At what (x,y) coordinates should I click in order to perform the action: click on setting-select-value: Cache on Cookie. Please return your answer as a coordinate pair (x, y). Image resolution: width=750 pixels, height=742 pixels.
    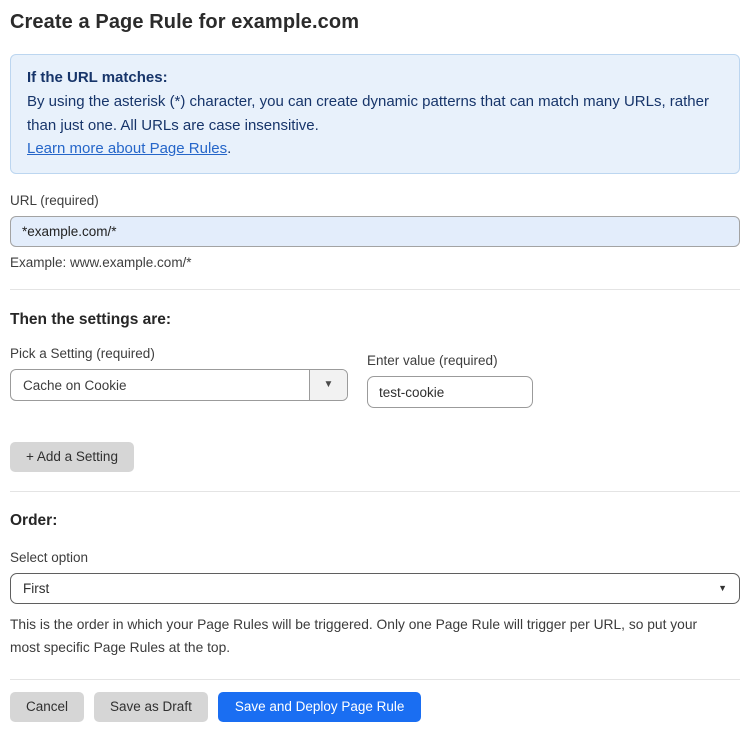
    Looking at the image, I should click on (75, 385).